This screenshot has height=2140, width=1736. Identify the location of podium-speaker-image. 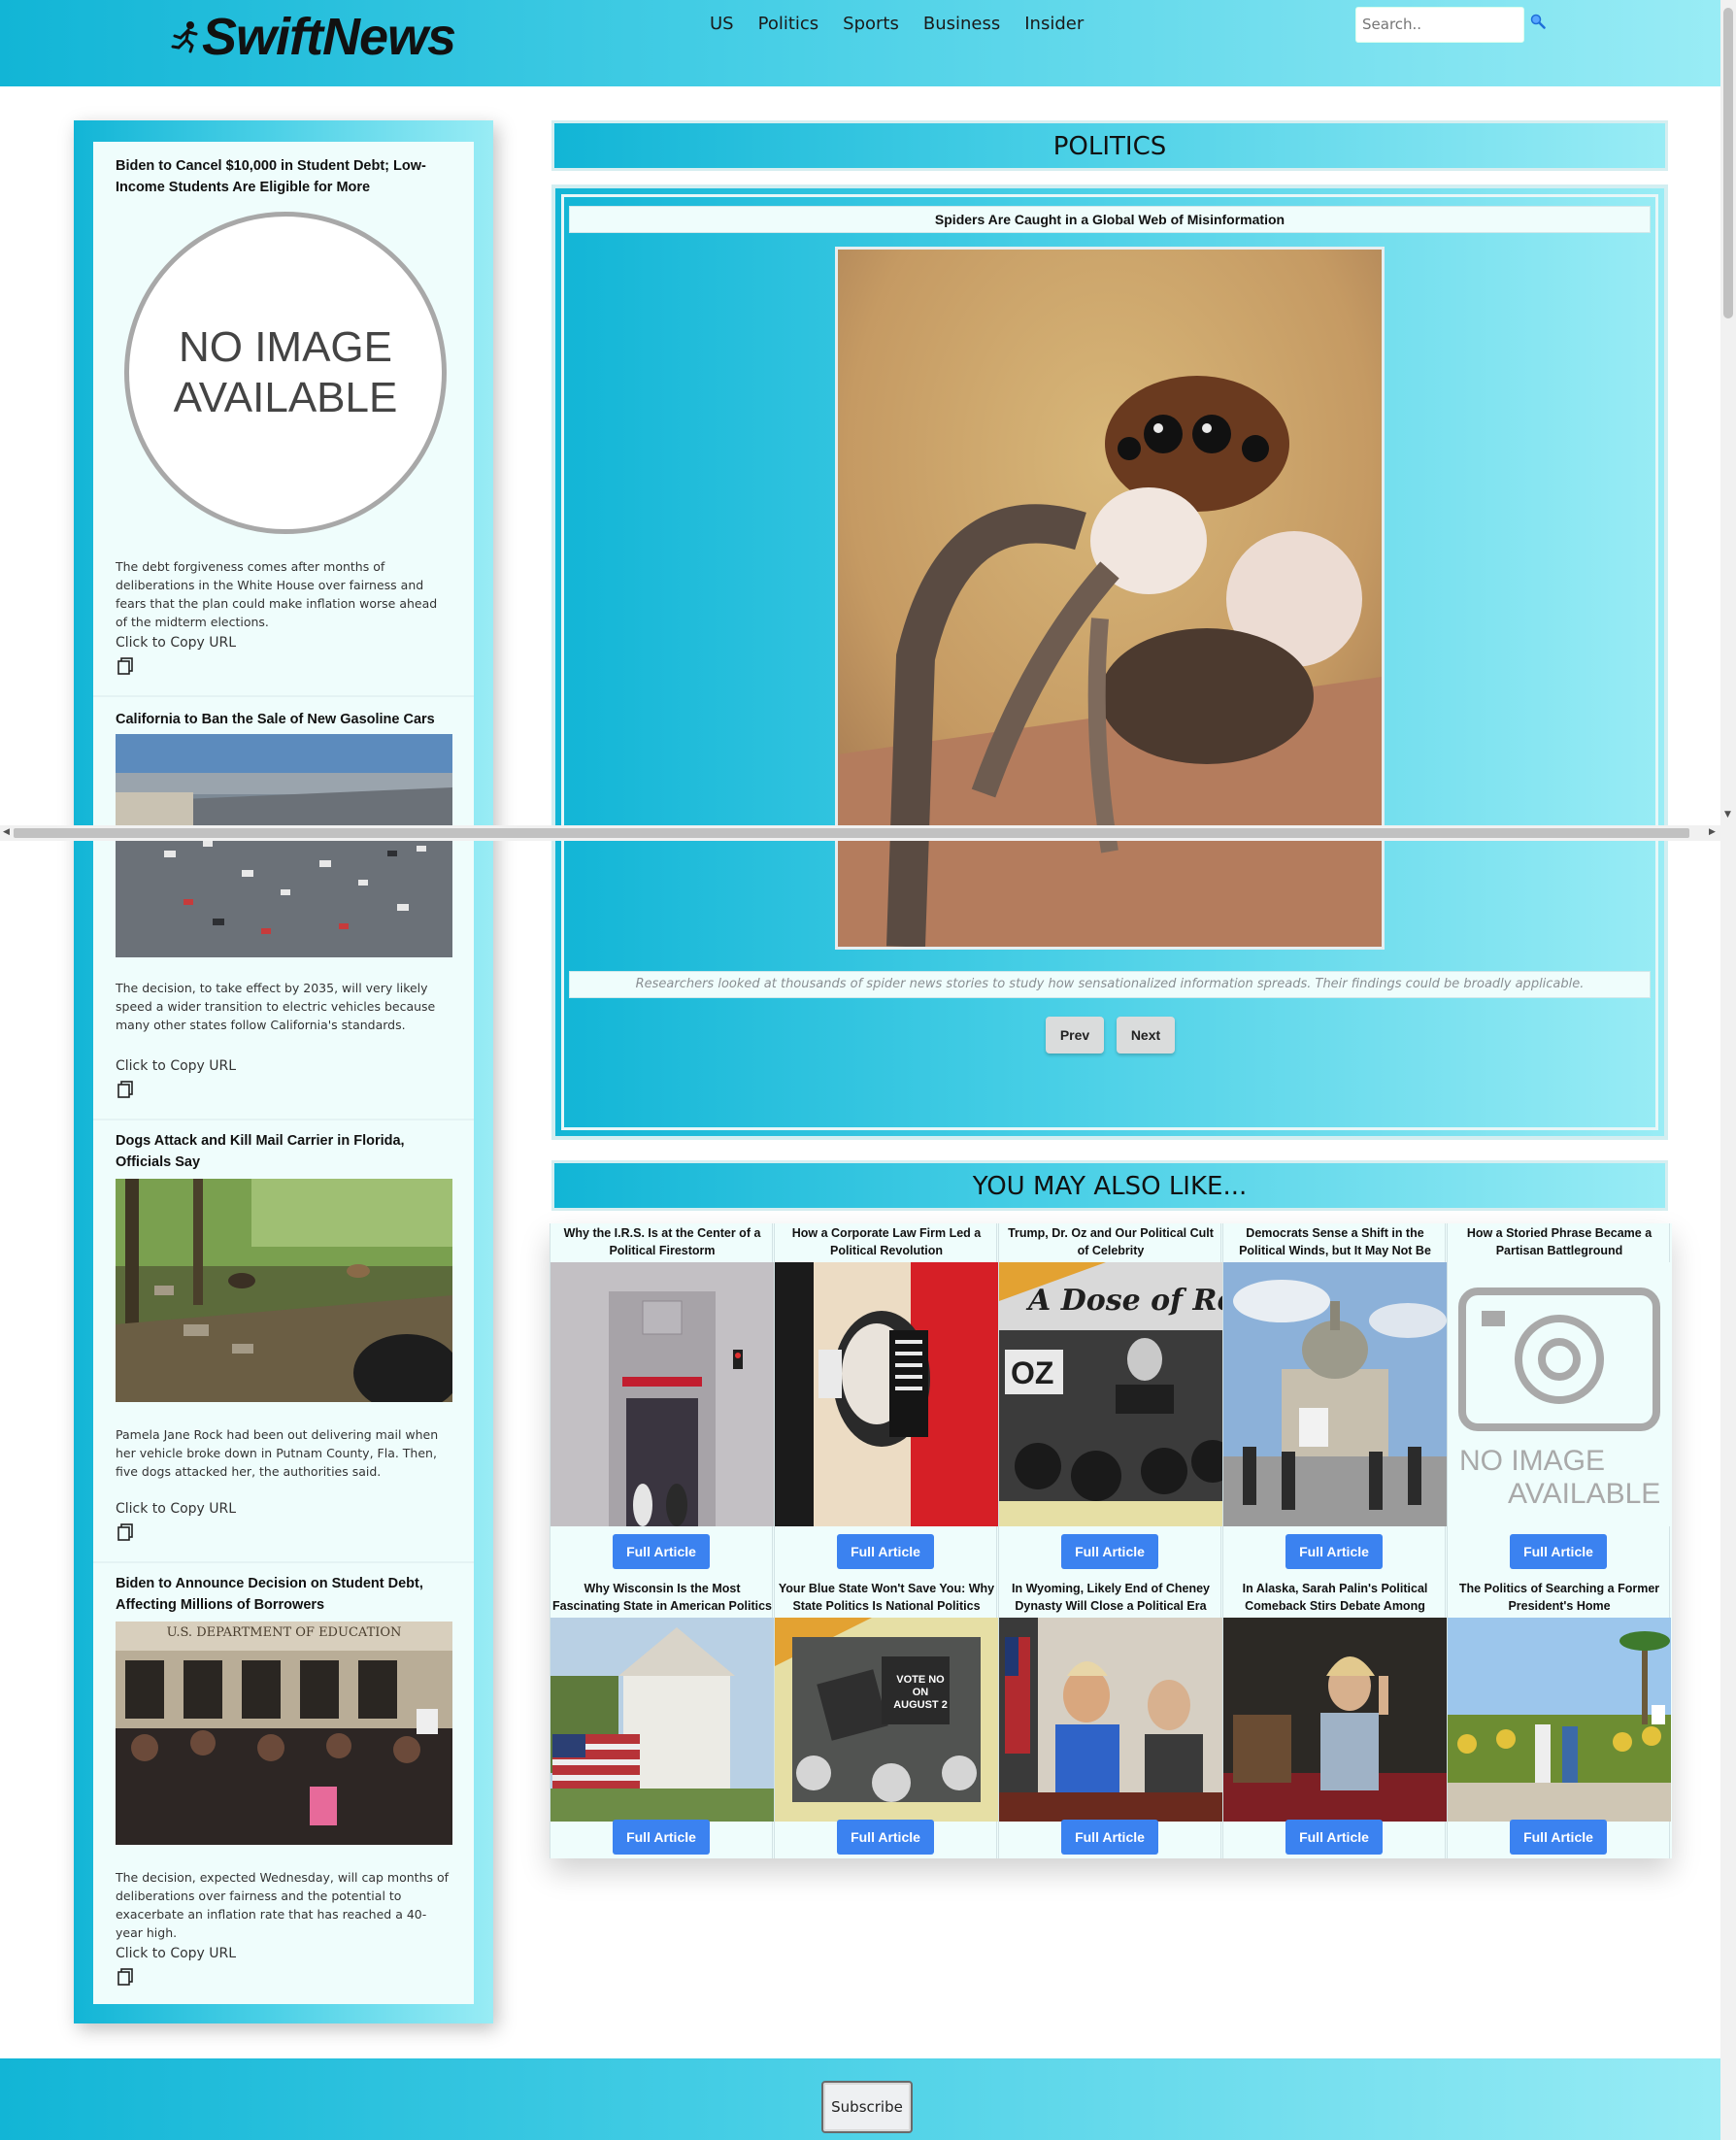
(1335, 1720).